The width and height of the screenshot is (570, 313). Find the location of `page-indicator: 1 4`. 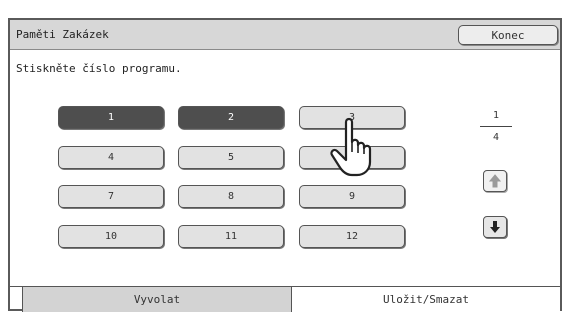

page-indicator: 1 4 is located at coordinates (496, 126).